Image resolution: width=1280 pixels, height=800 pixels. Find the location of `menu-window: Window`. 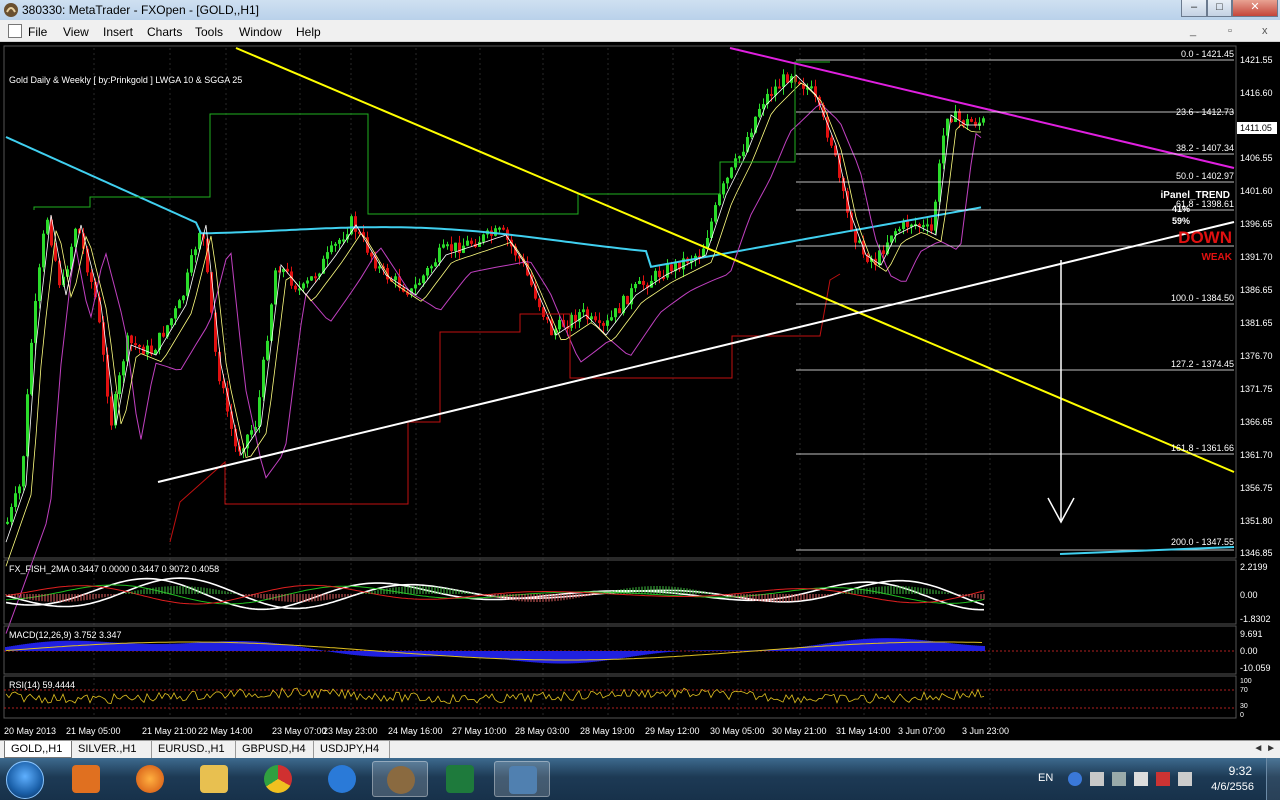

menu-window: Window is located at coordinates (260, 32).